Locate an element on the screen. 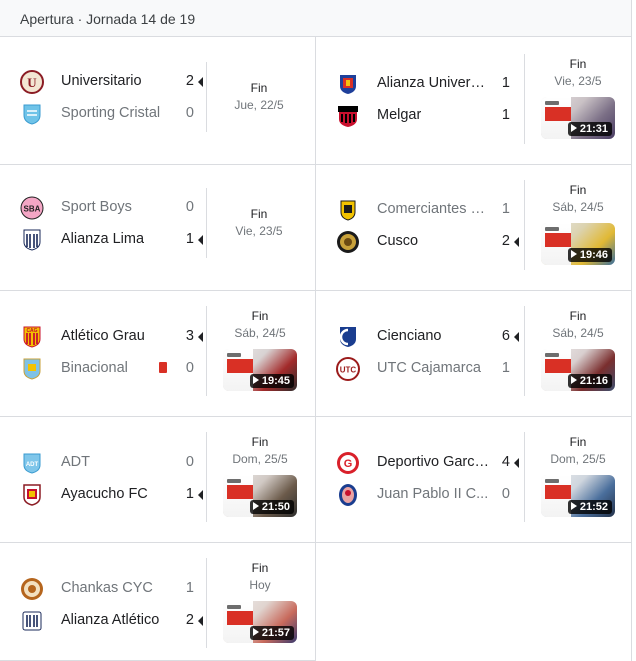 The width and height of the screenshot is (636, 661). red-card-icon is located at coordinates (163, 367).